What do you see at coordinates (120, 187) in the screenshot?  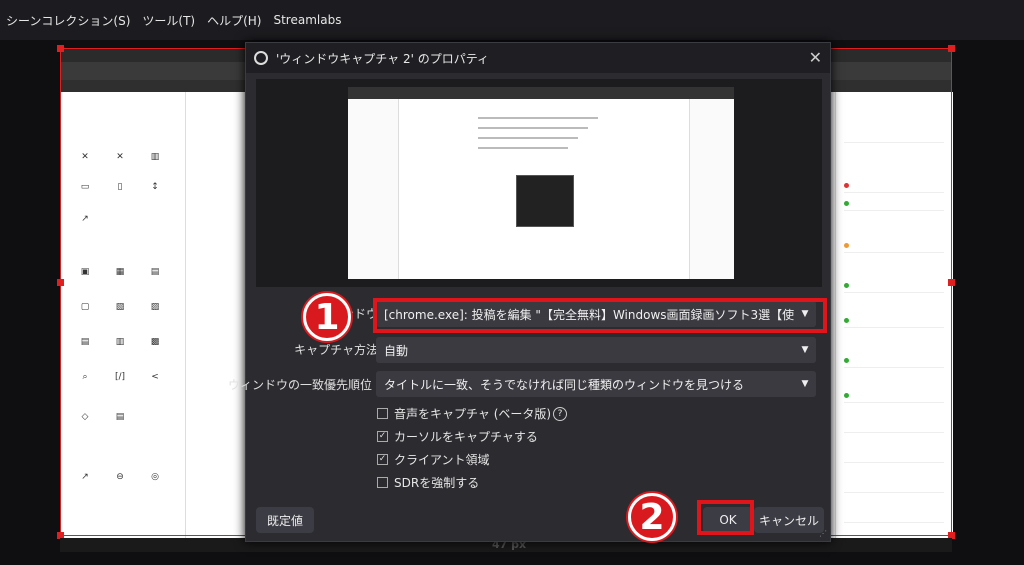 I see `block-tile: ▯` at bounding box center [120, 187].